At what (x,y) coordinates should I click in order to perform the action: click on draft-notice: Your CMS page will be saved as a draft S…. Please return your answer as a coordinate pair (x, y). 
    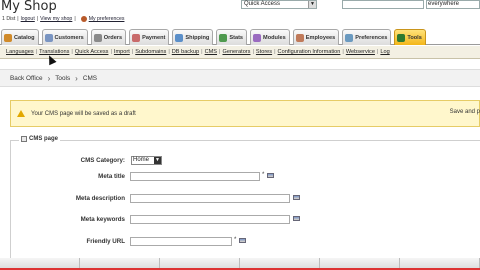
    Looking at the image, I should click on (245, 113).